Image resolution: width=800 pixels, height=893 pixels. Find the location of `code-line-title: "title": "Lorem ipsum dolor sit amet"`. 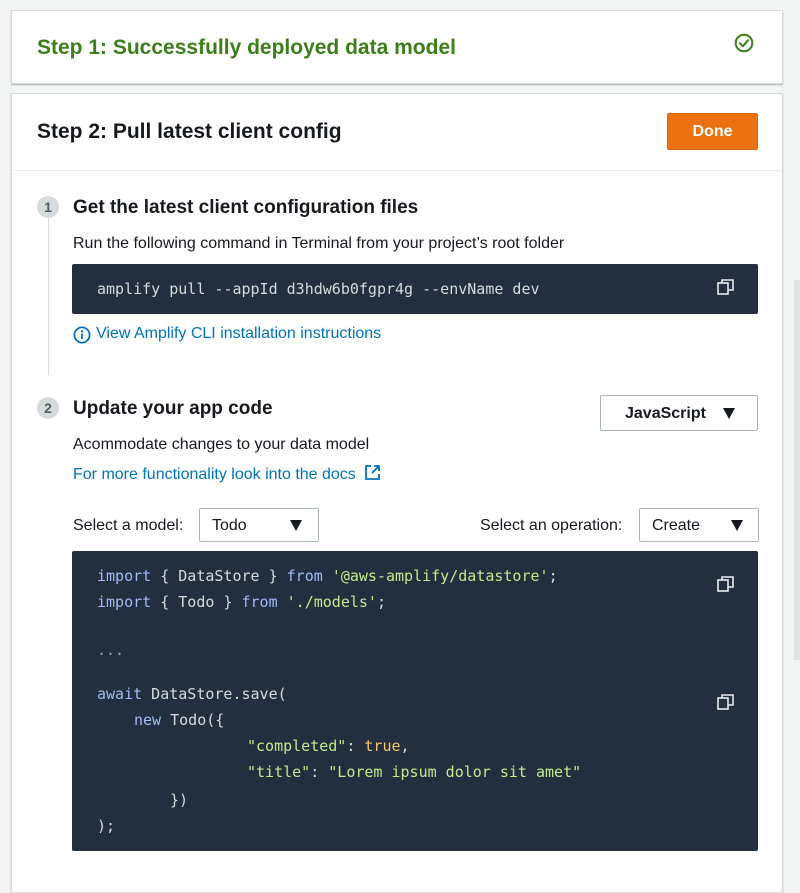

code-line-title: "title": "Lorem ipsum dolor sit amet" is located at coordinates (414, 772).